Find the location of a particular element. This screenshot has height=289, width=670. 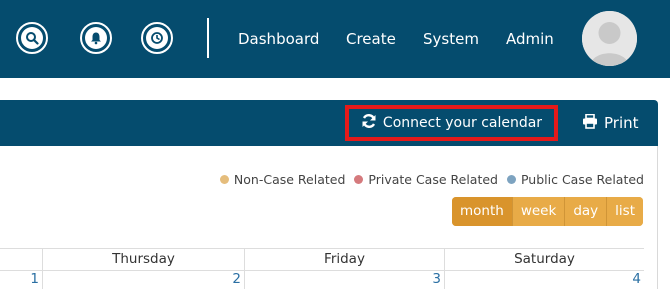

calendar-grid: Thursday Friday Saturday 1 2 3 4 is located at coordinates (322, 268).